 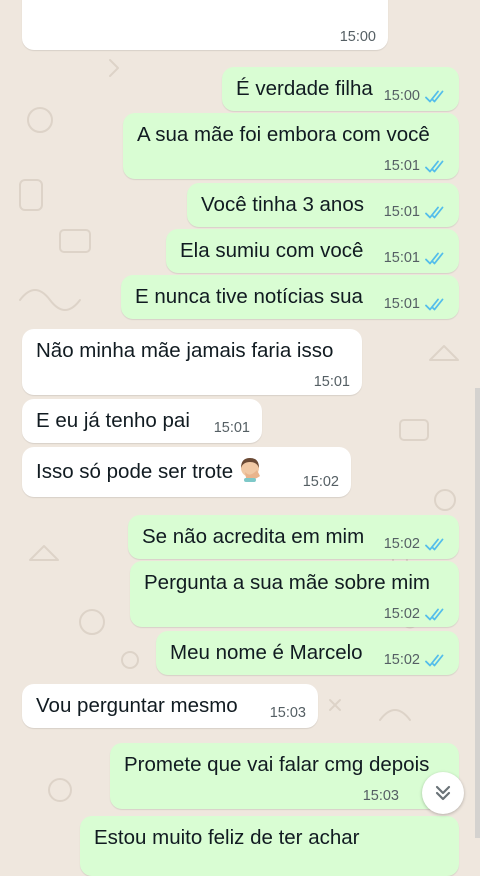 I want to click on message-text: Estou muito feliz de ter achar, so click(x=227, y=837).